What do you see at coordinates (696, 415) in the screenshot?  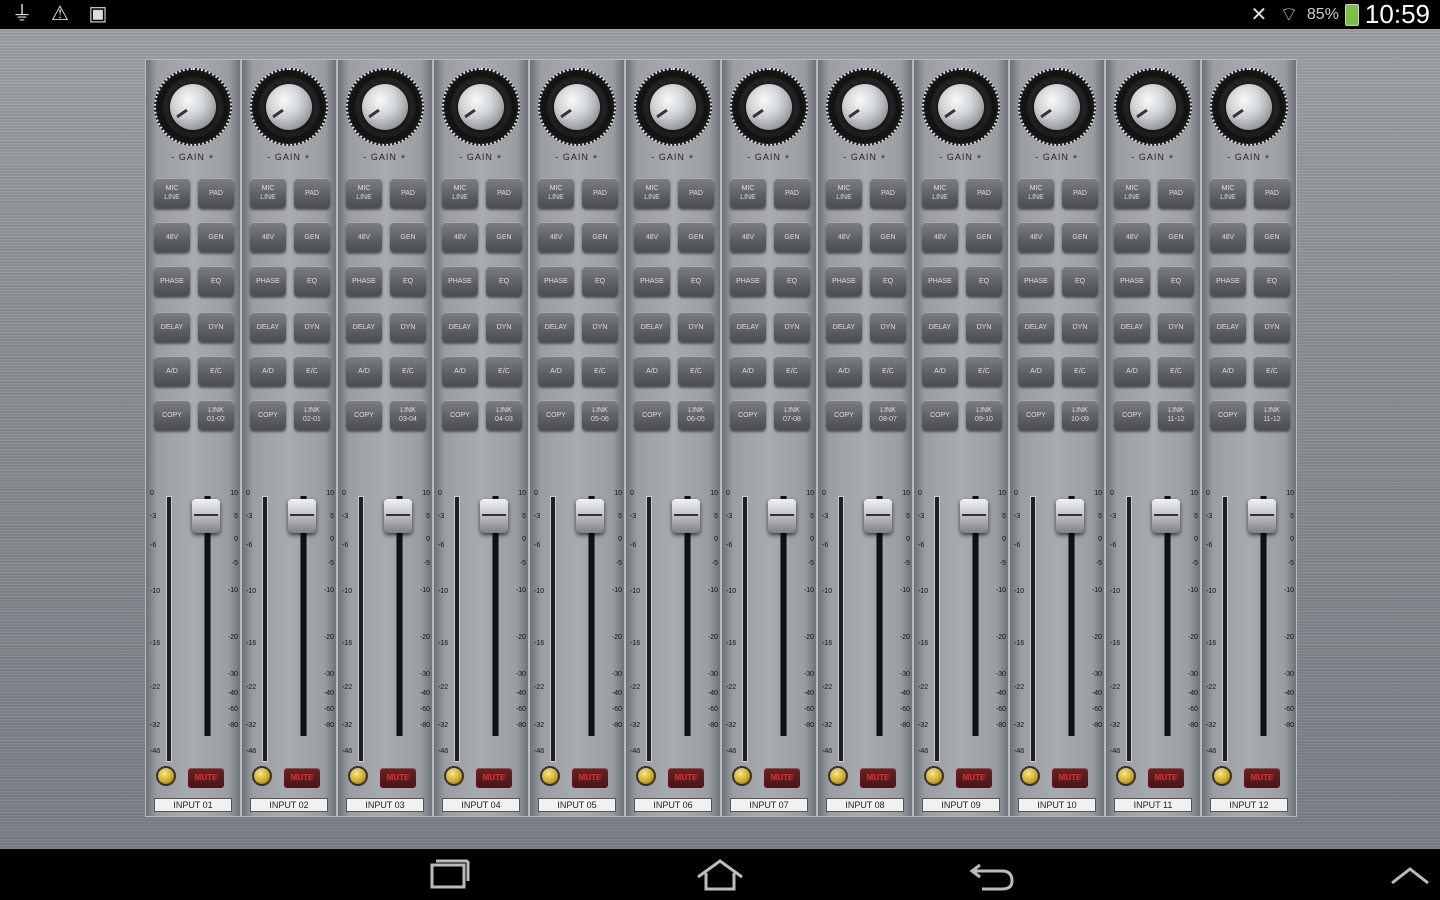 I see `link-button: LINK 06-05` at bounding box center [696, 415].